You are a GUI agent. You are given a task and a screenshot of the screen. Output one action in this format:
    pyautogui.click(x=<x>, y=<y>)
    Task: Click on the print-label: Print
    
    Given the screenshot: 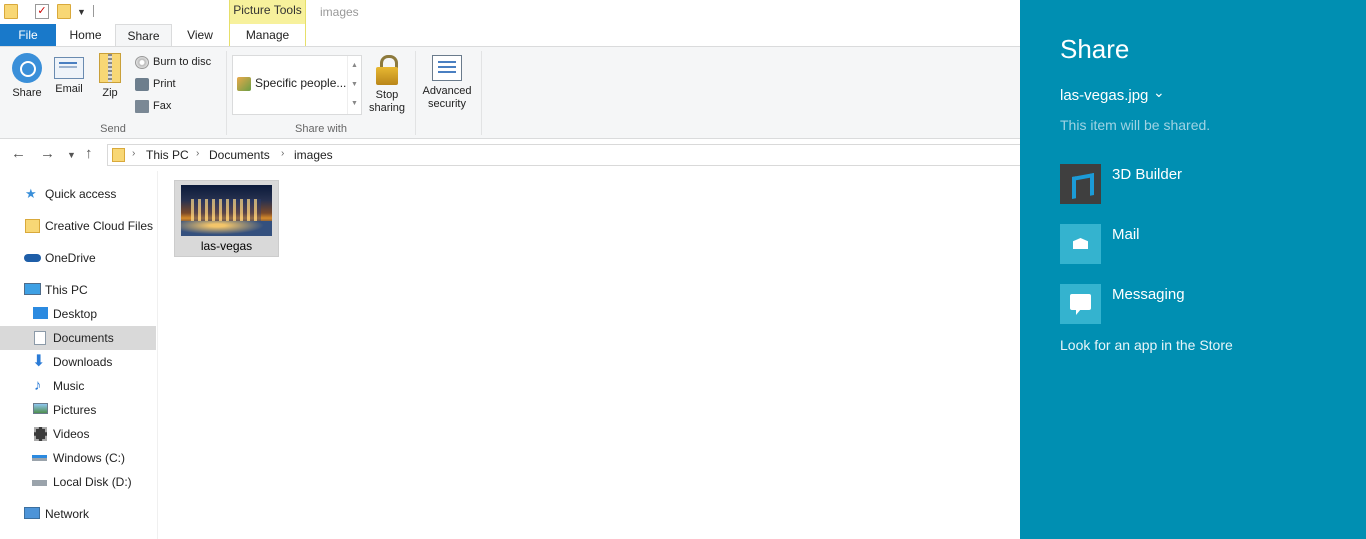 What is the action you would take?
    pyautogui.click(x=164, y=84)
    